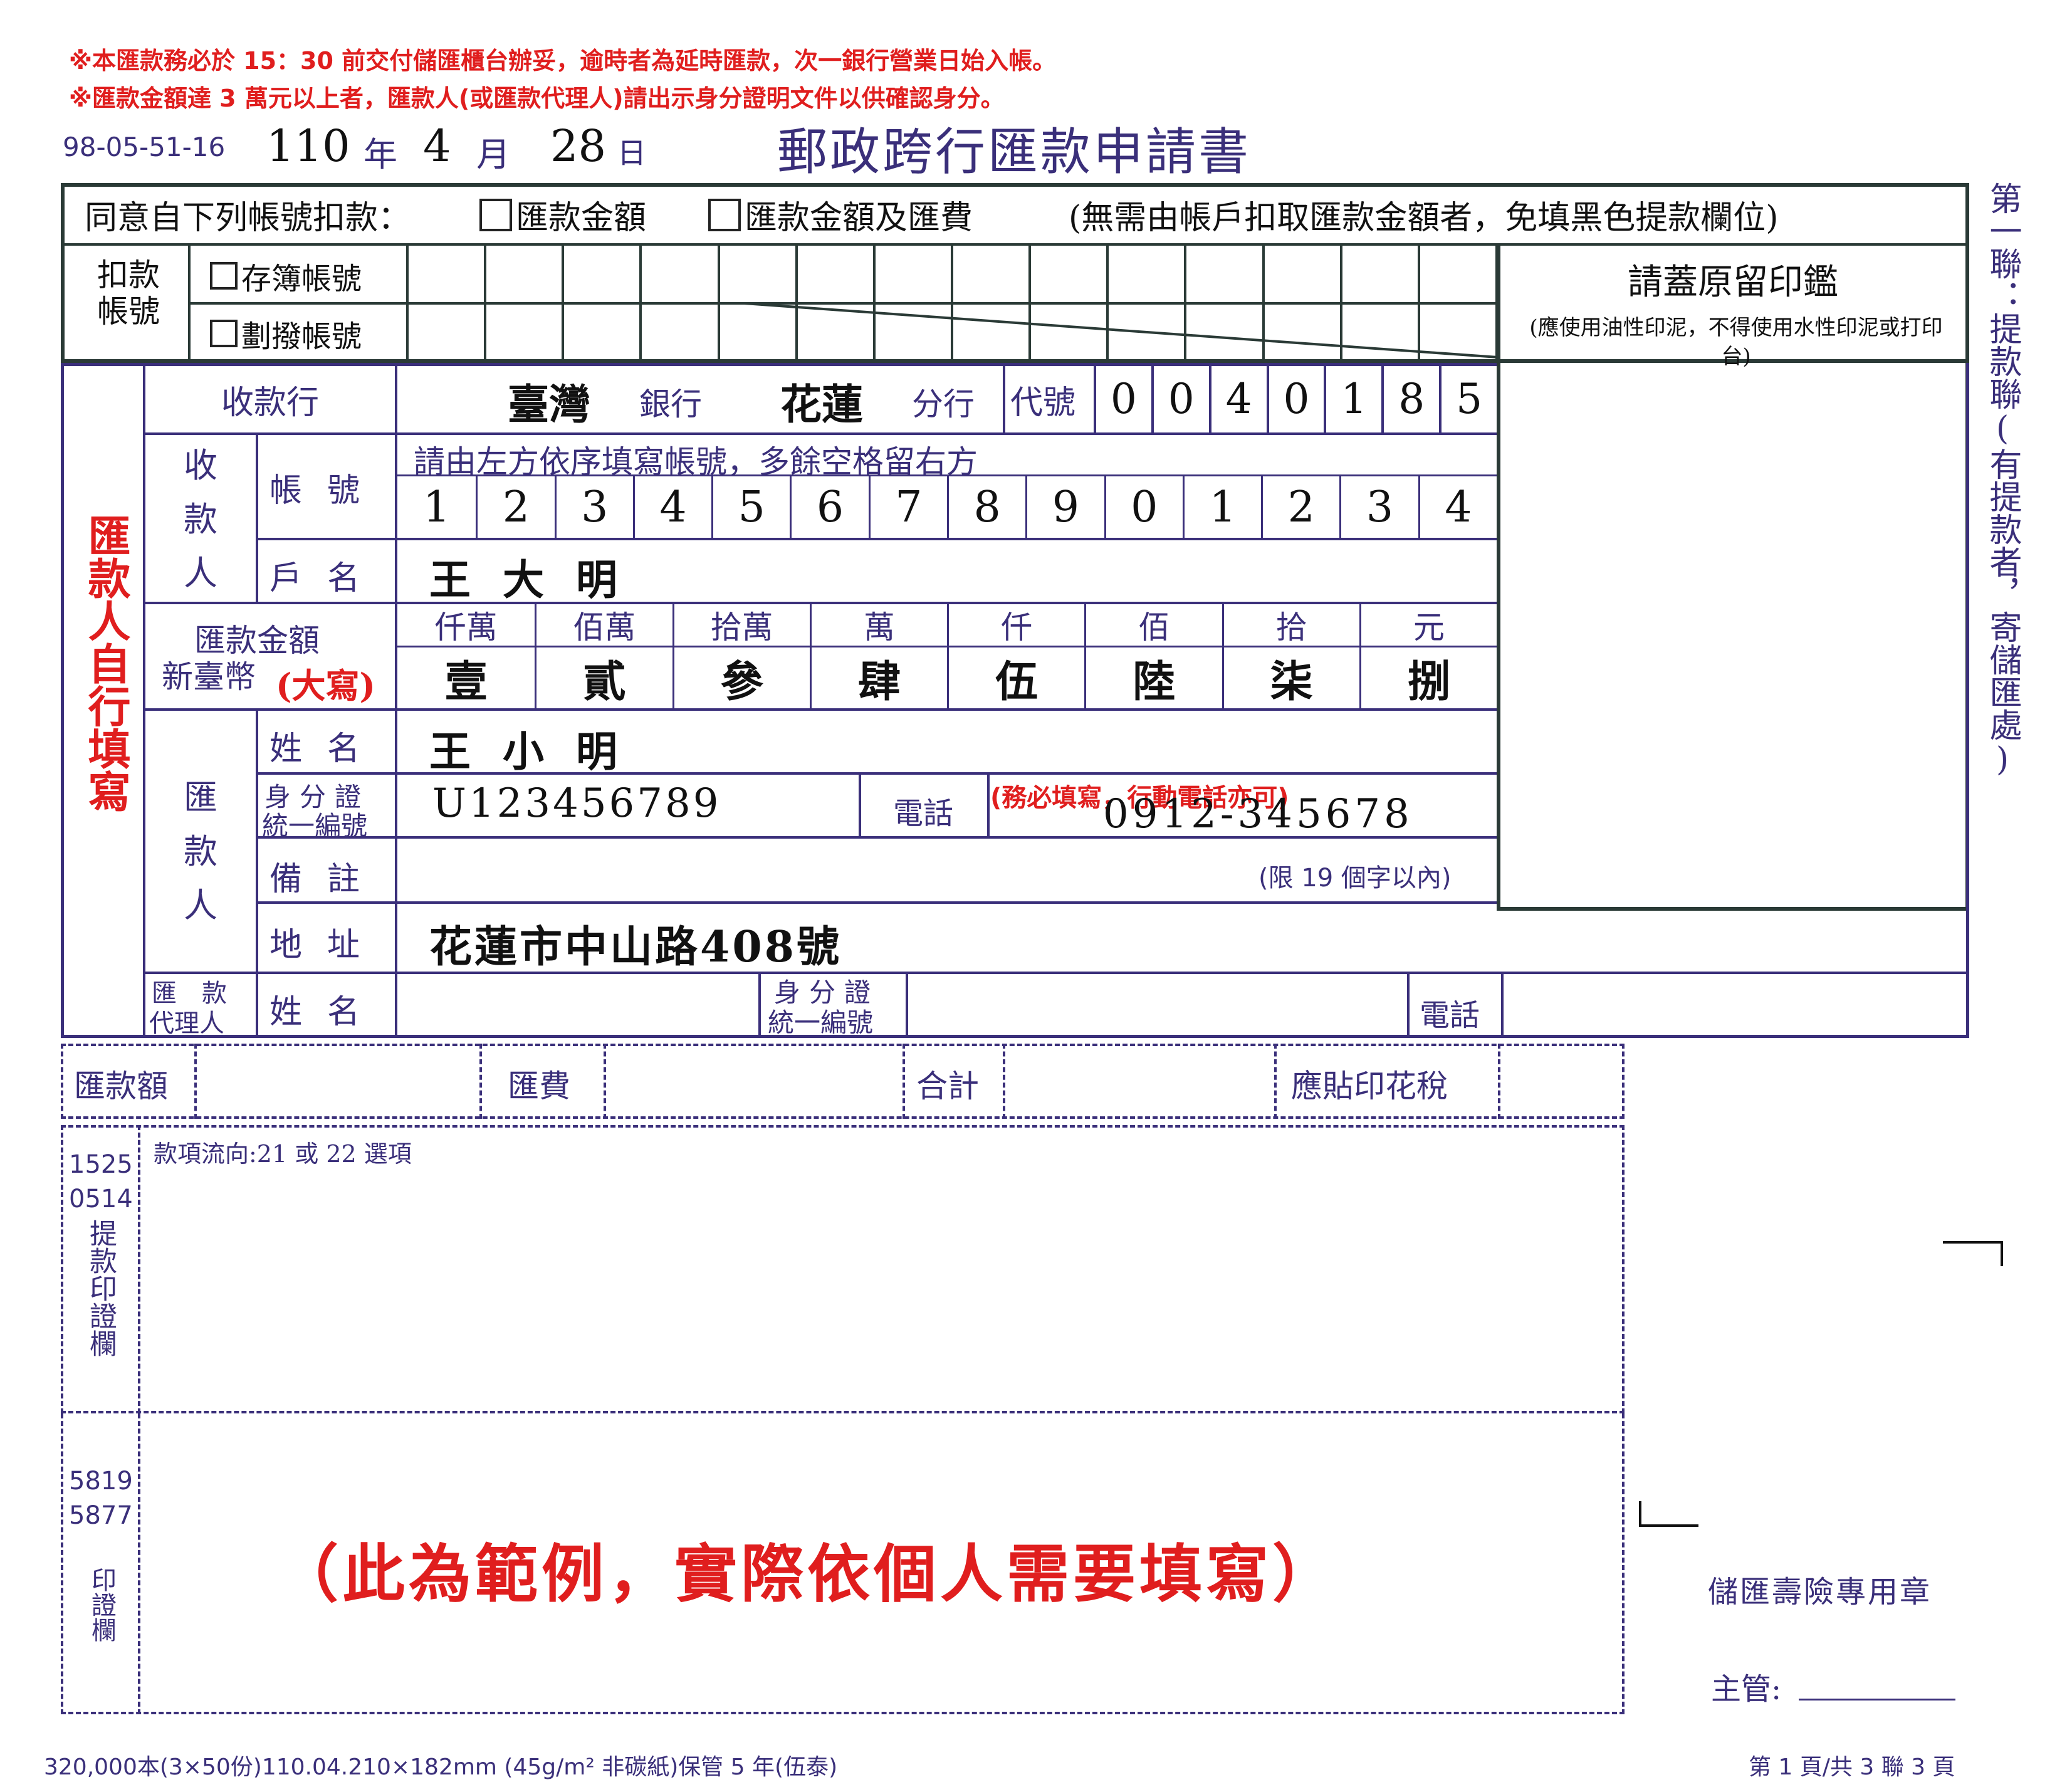  Describe the element at coordinates (327, 491) in the screenshot. I see `payee-account-label: 帳號` at that location.